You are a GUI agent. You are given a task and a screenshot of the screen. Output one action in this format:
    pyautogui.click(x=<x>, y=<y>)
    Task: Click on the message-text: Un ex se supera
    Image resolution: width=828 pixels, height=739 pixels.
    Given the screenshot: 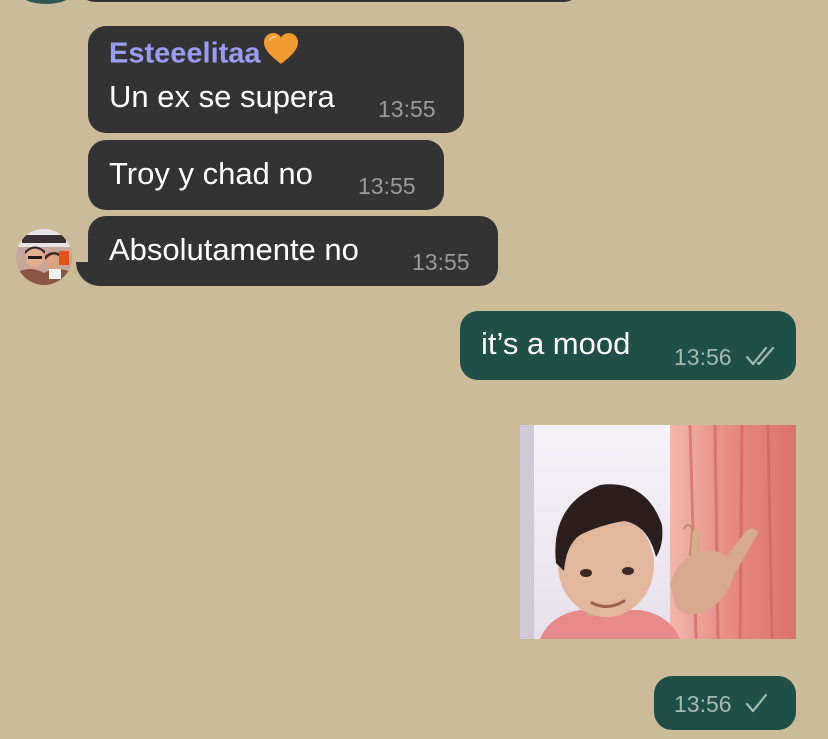 What is the action you would take?
    pyautogui.click(x=222, y=96)
    